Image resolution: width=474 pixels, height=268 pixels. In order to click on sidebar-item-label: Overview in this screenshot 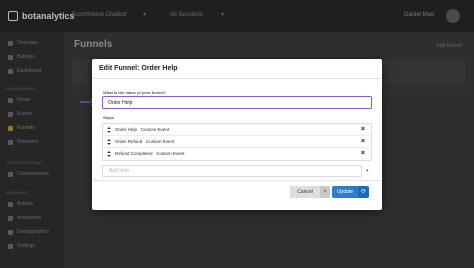, I will do `click(27, 43)`.